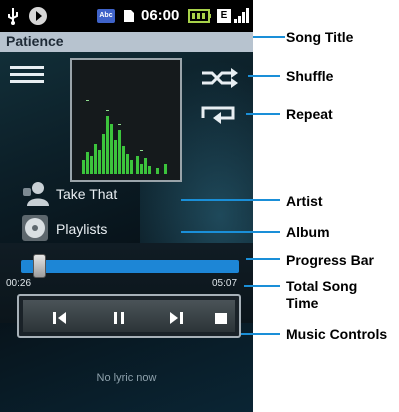 This screenshot has width=399, height=412. I want to click on label-music-controls: Music Controls, so click(337, 334).